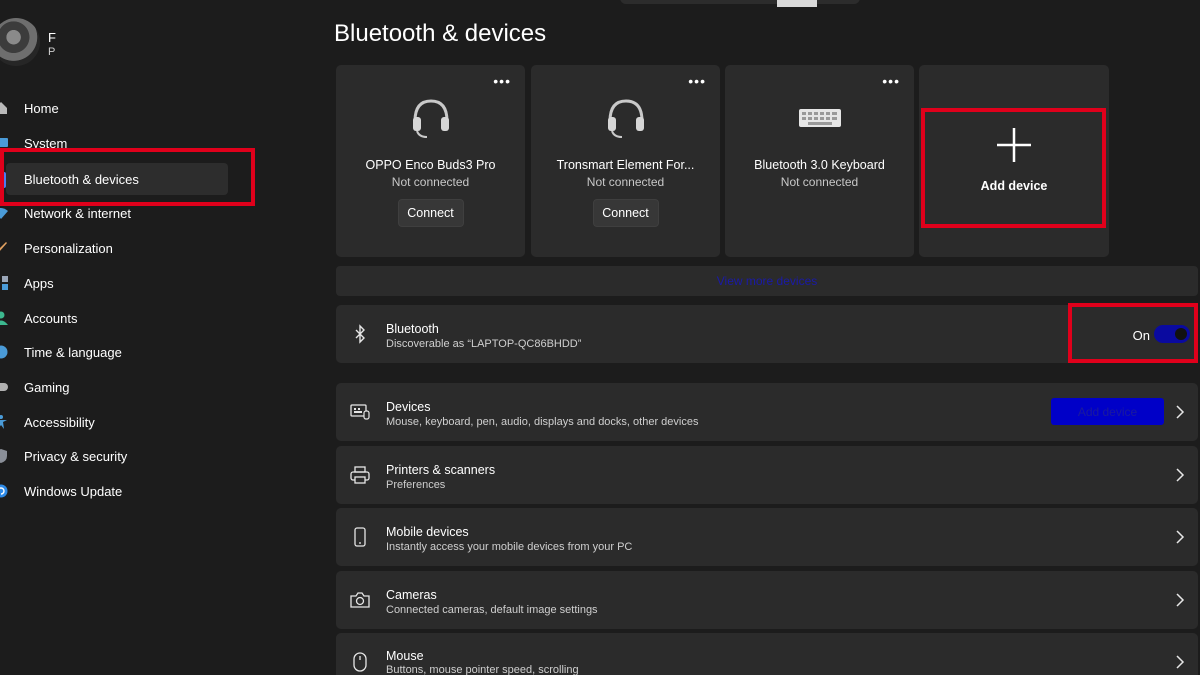 The height and width of the screenshot is (675, 1200). What do you see at coordinates (115, 283) in the screenshot?
I see `sidebar-item-apps: Apps` at bounding box center [115, 283].